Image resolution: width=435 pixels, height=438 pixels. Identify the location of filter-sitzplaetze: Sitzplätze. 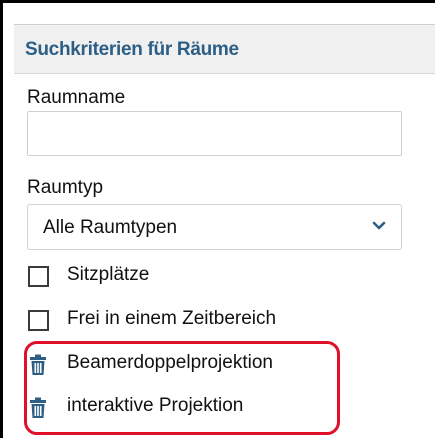
(222, 277).